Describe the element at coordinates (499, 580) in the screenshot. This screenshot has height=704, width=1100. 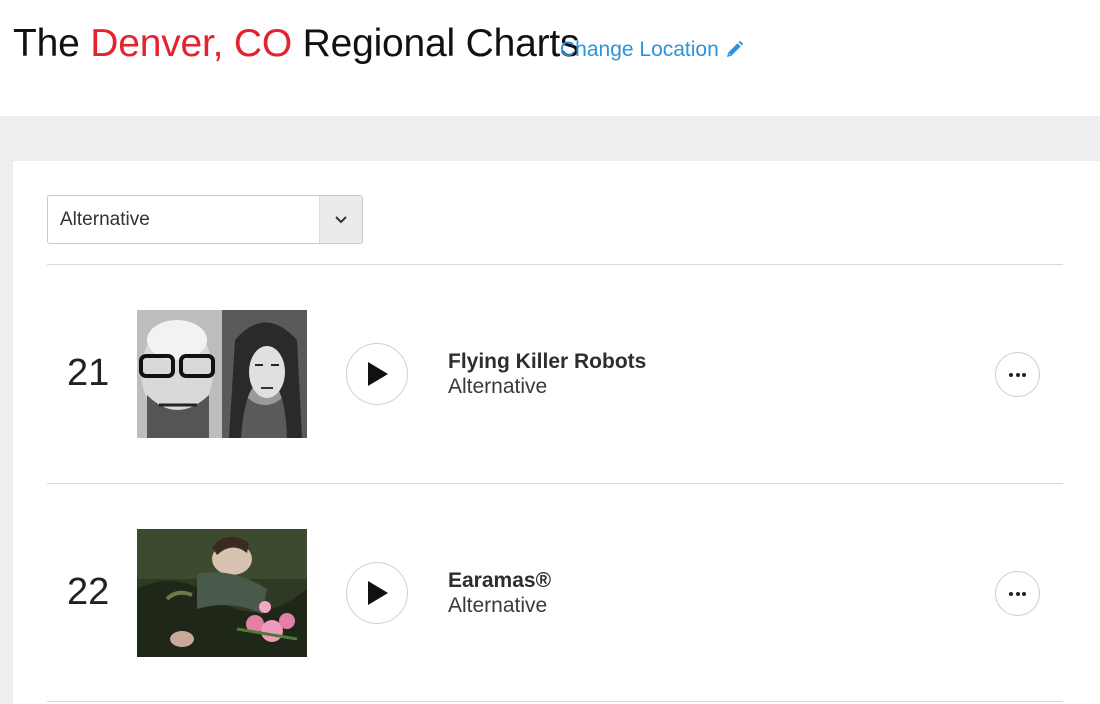
I see `artist-name: Earamas®` at that location.